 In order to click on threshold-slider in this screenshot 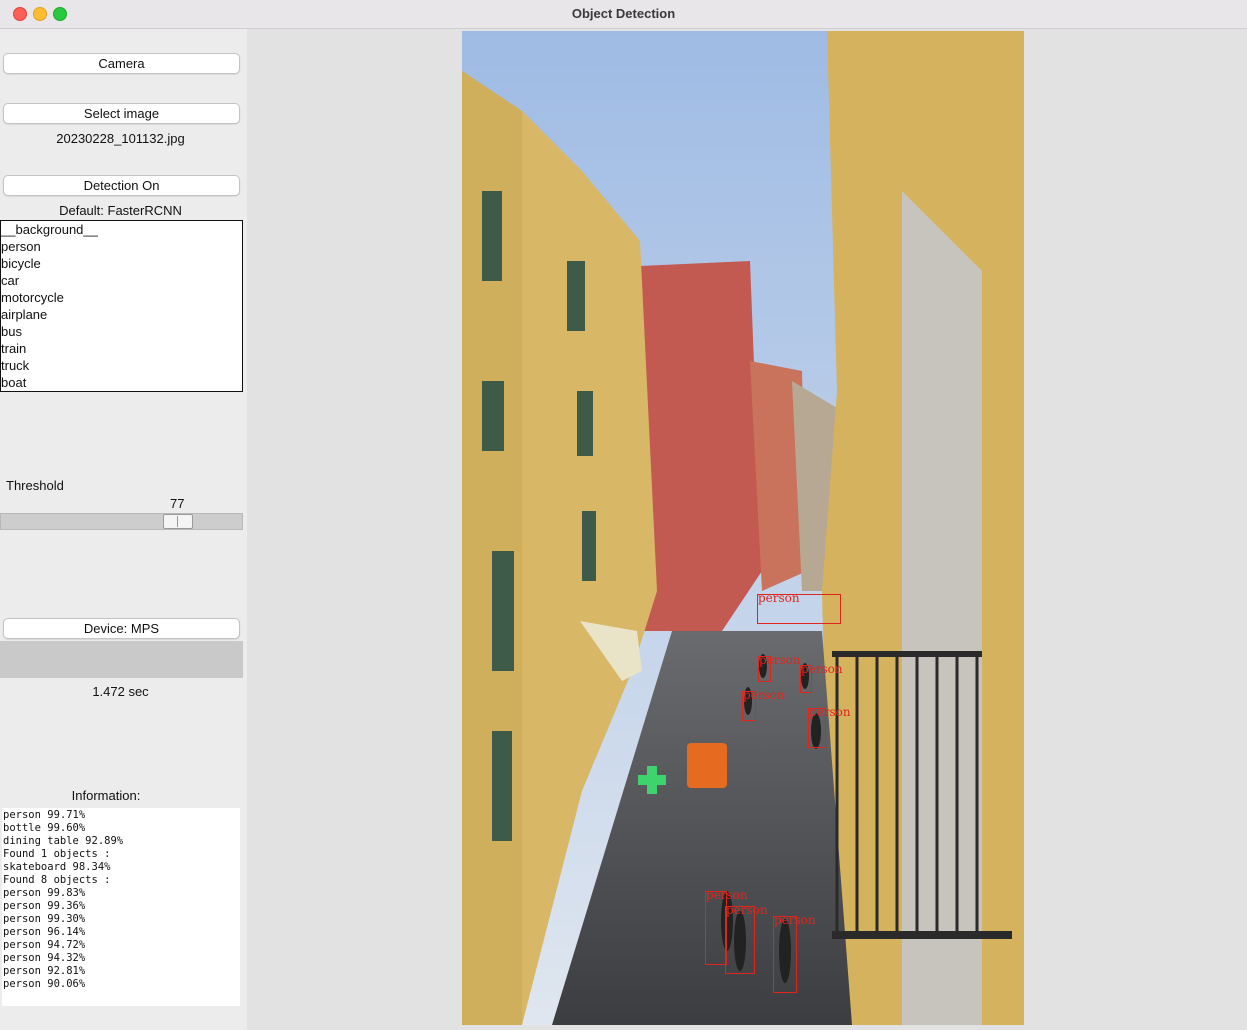, I will do `click(121, 521)`.